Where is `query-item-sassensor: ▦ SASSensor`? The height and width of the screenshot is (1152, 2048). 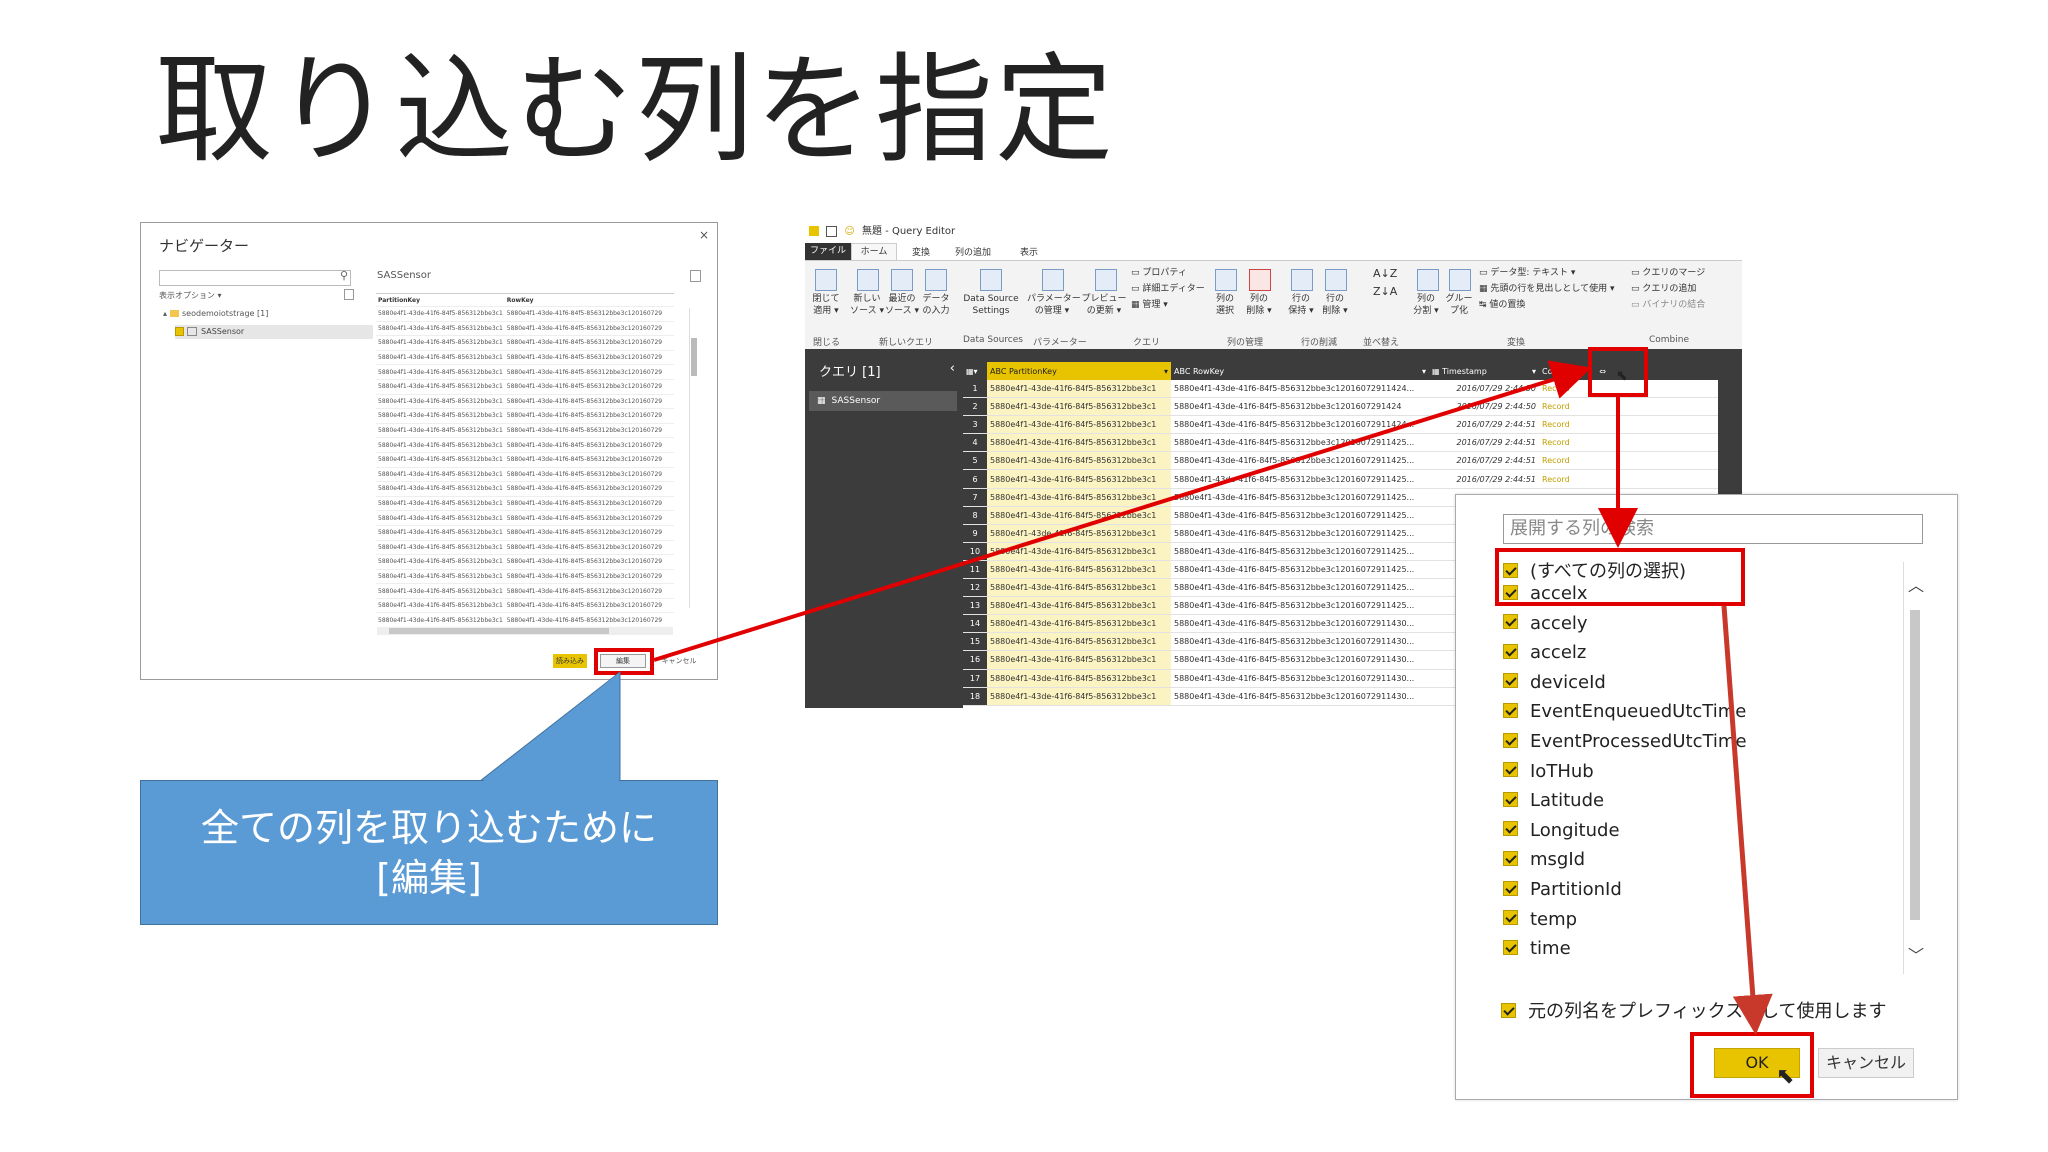 query-item-sassensor: ▦ SASSensor is located at coordinates (883, 401).